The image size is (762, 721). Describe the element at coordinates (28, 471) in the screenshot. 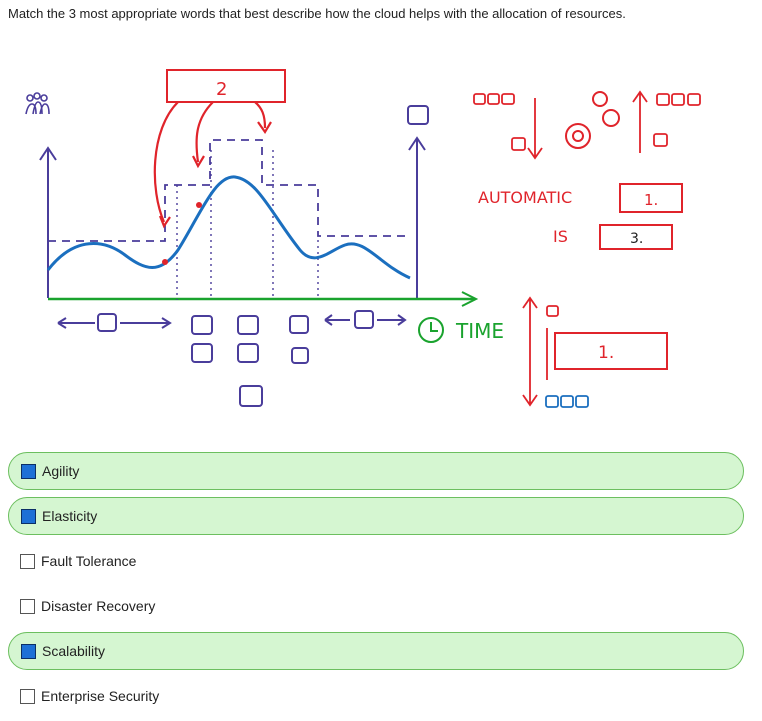

I see `checkbox-agility` at that location.